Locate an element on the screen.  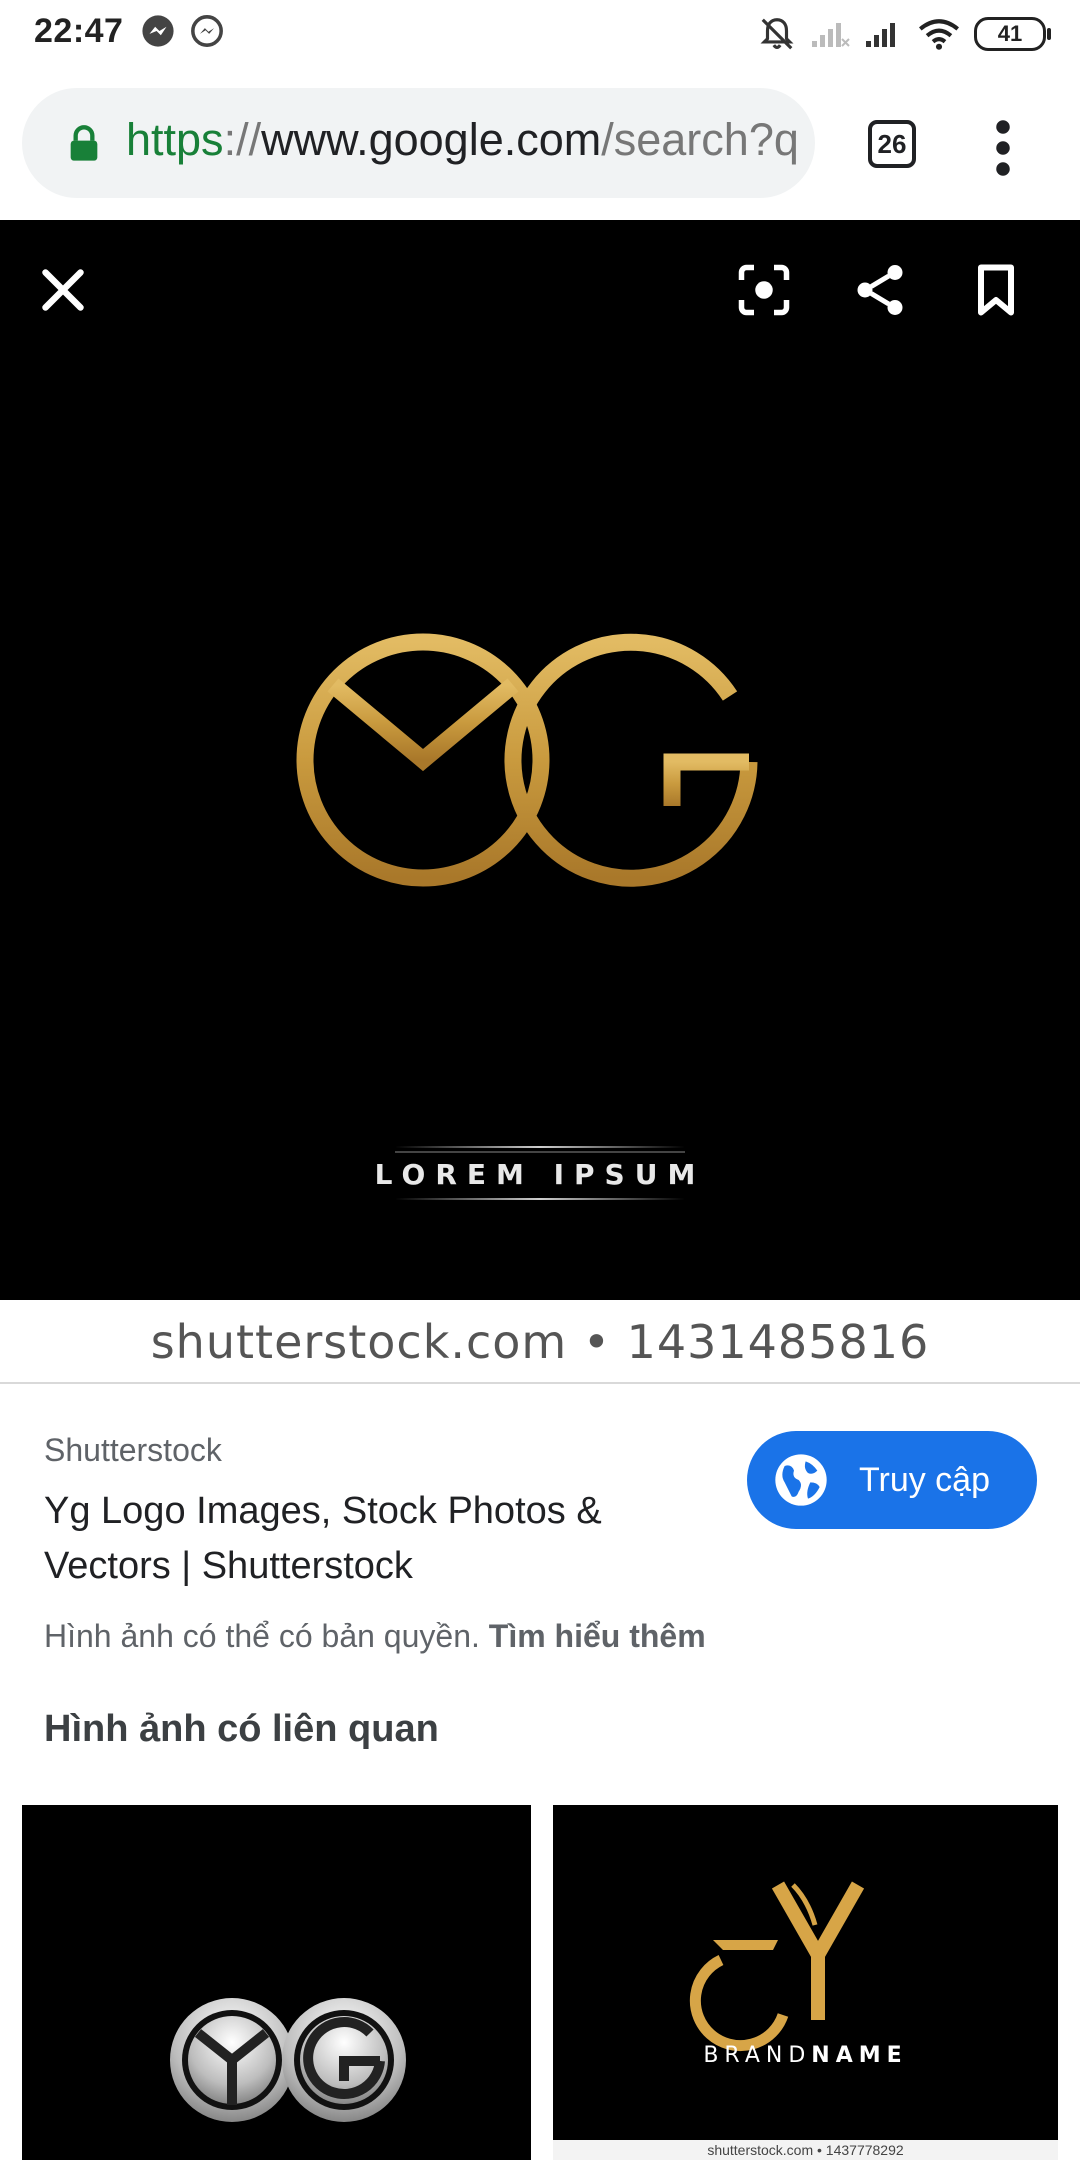
tab-switcher-button: 26 is located at coordinates (892, 144).